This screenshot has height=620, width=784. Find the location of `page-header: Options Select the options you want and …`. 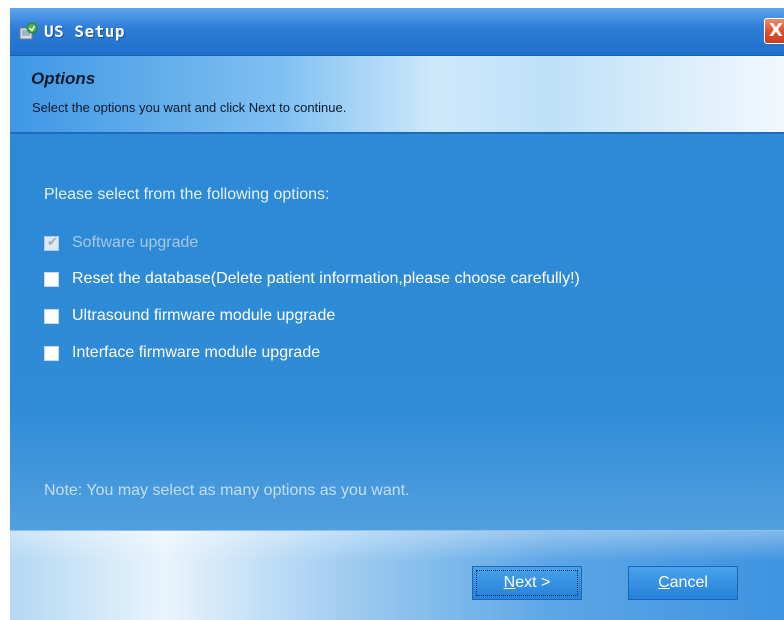

page-header: Options Select the options you want and … is located at coordinates (397, 95).